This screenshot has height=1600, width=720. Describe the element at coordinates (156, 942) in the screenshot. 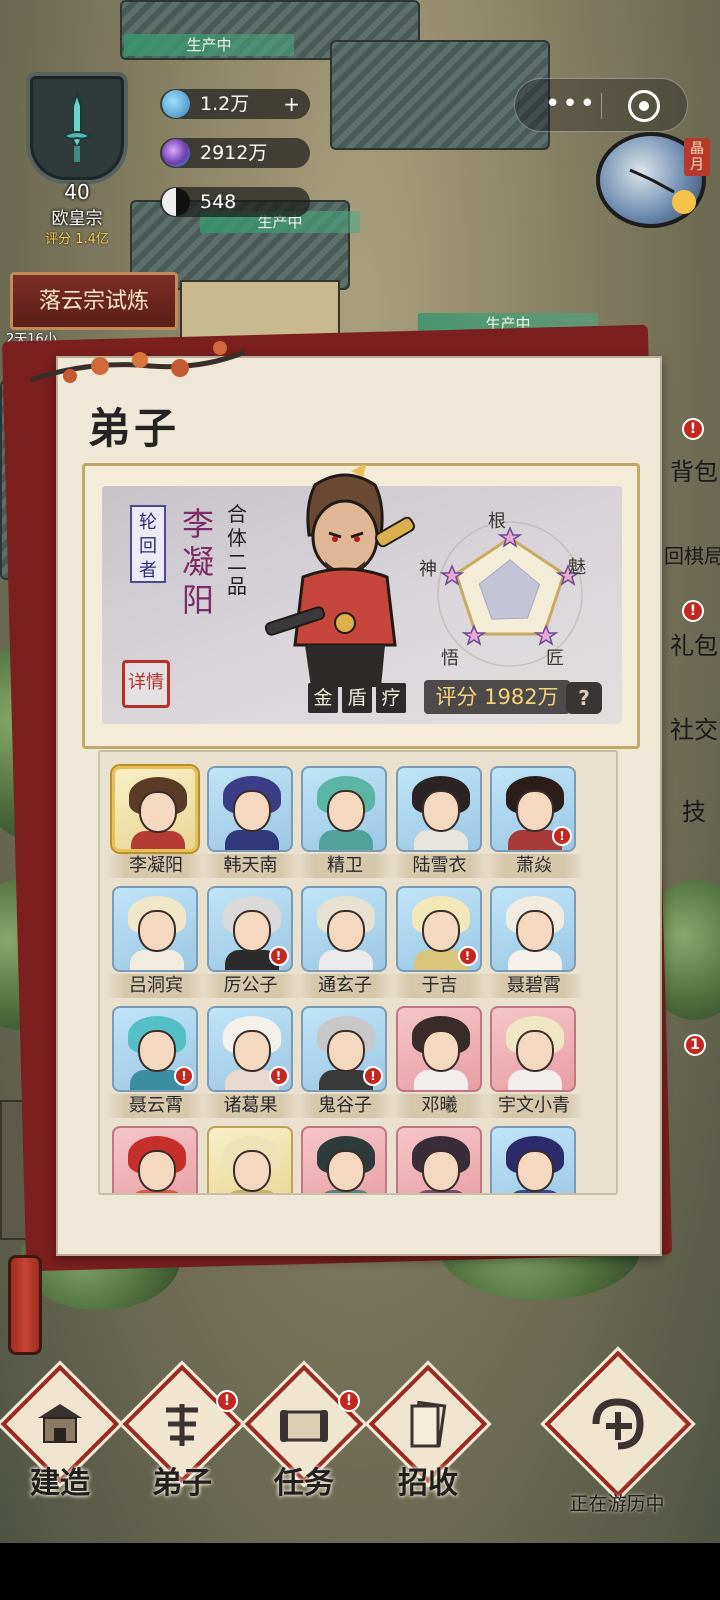

I see `disciple-card: 吕洞宾` at that location.